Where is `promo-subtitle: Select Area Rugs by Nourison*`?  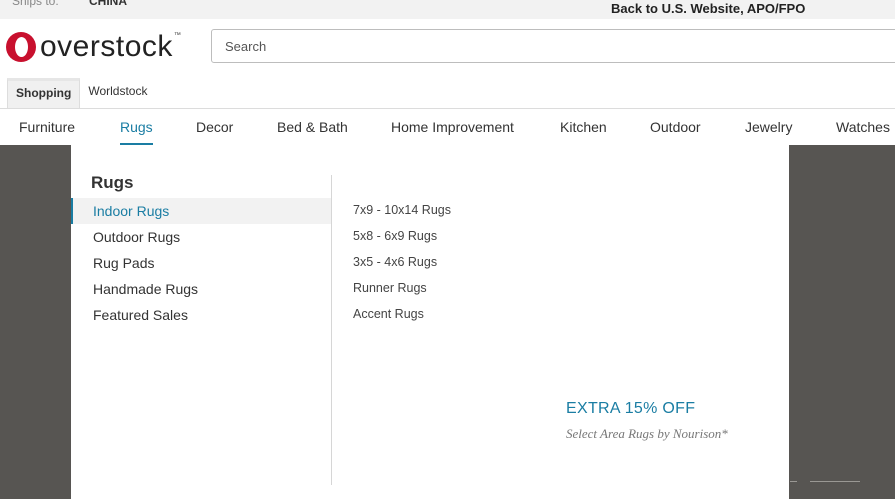
promo-subtitle: Select Area Rugs by Nourison* is located at coordinates (647, 434).